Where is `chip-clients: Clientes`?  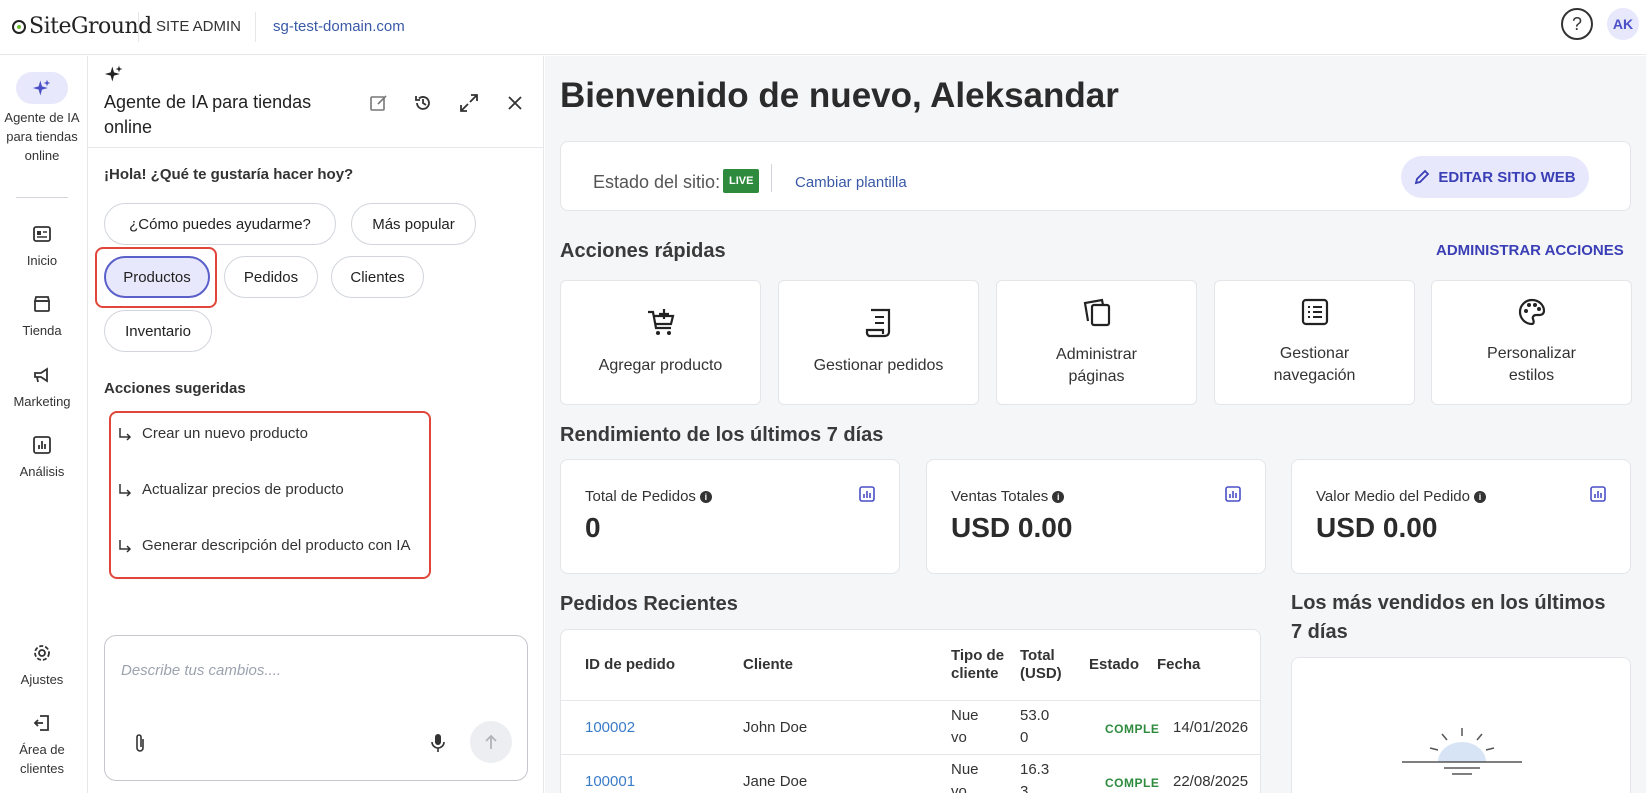 chip-clients: Clientes is located at coordinates (377, 277).